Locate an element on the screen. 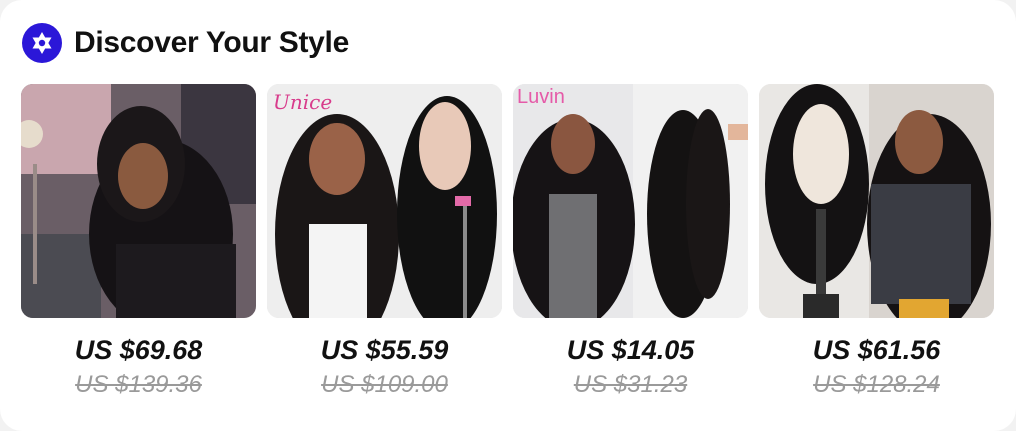  product-image: Luvin is located at coordinates (630, 201).